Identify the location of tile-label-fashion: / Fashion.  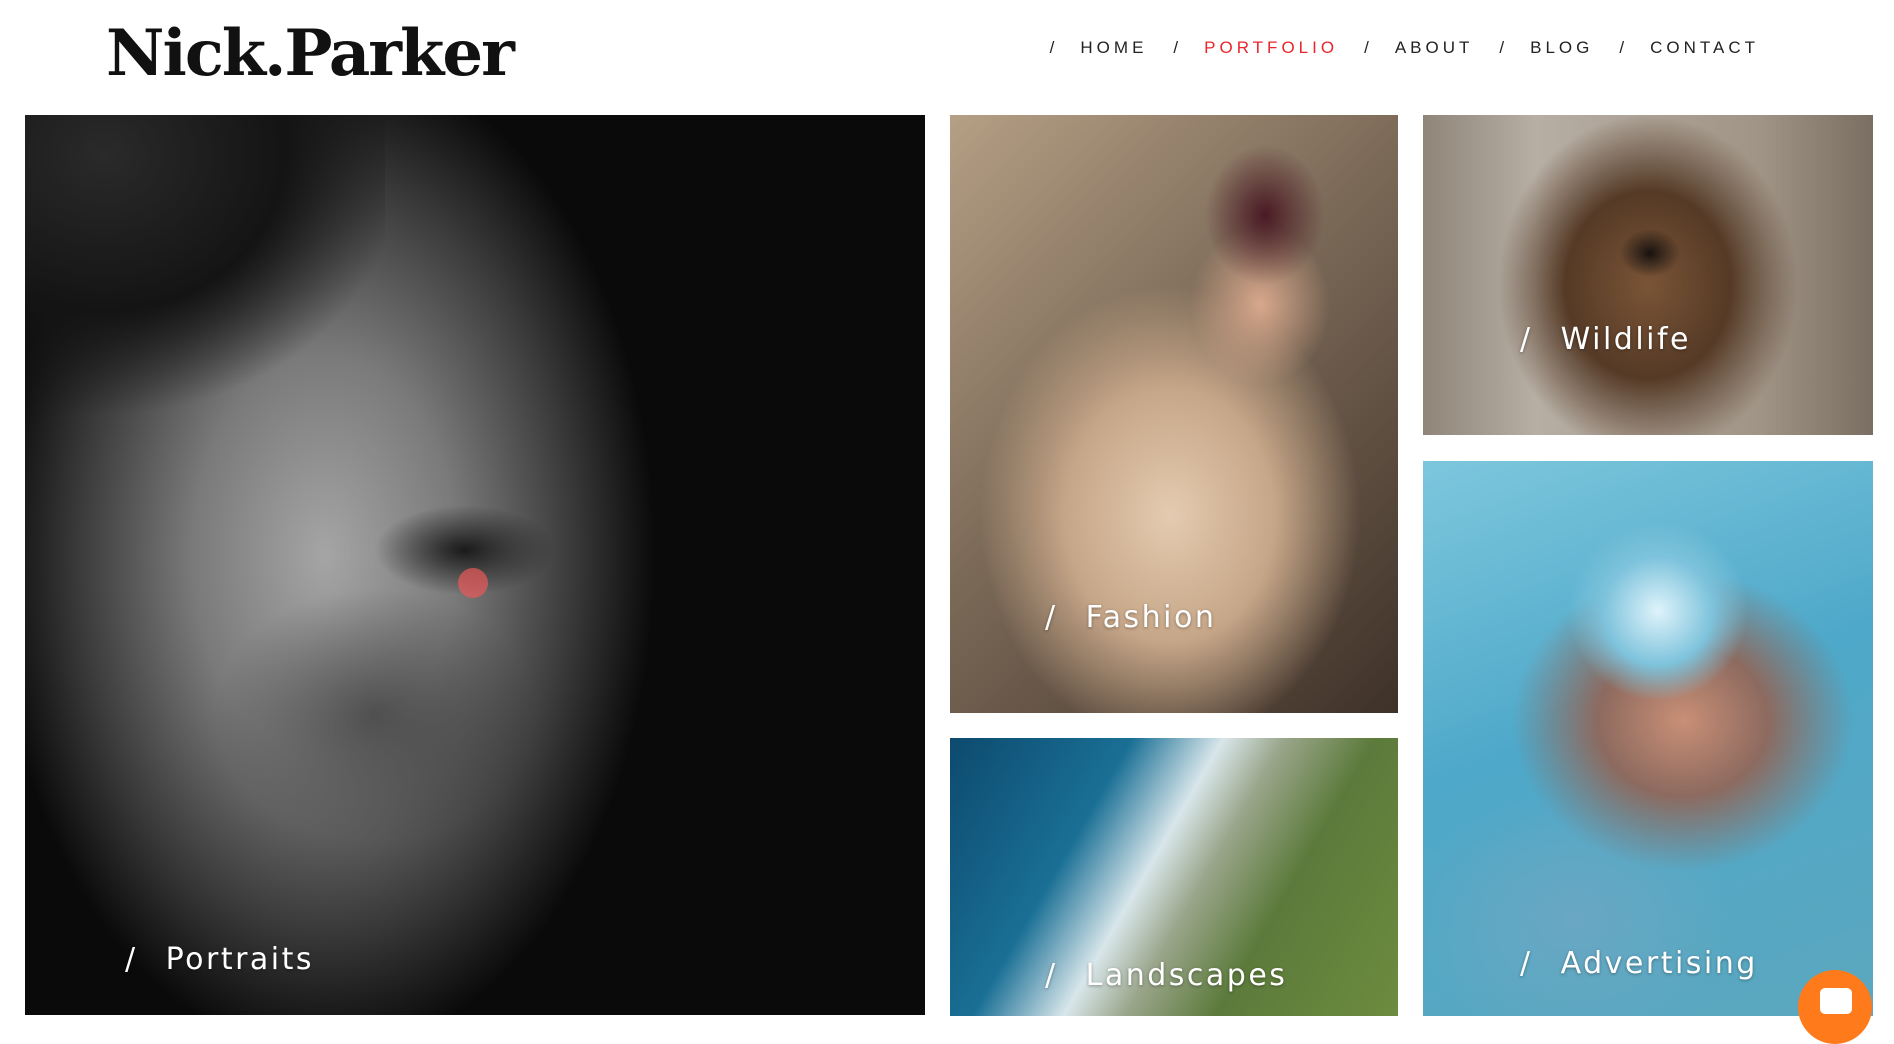
(1130, 617).